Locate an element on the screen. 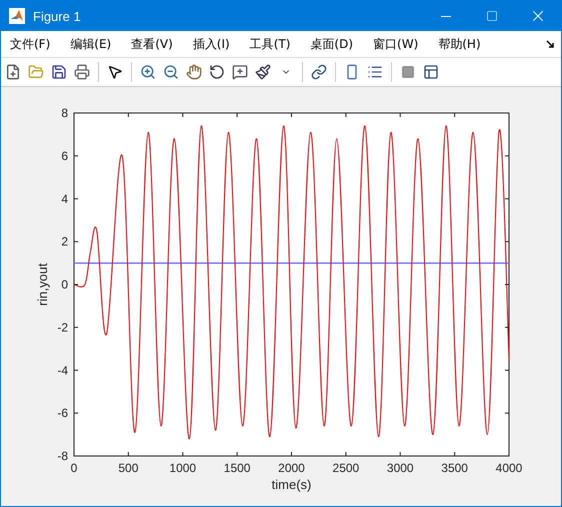 The height and width of the screenshot is (507, 562). tick-label: -2 is located at coordinates (62, 327).